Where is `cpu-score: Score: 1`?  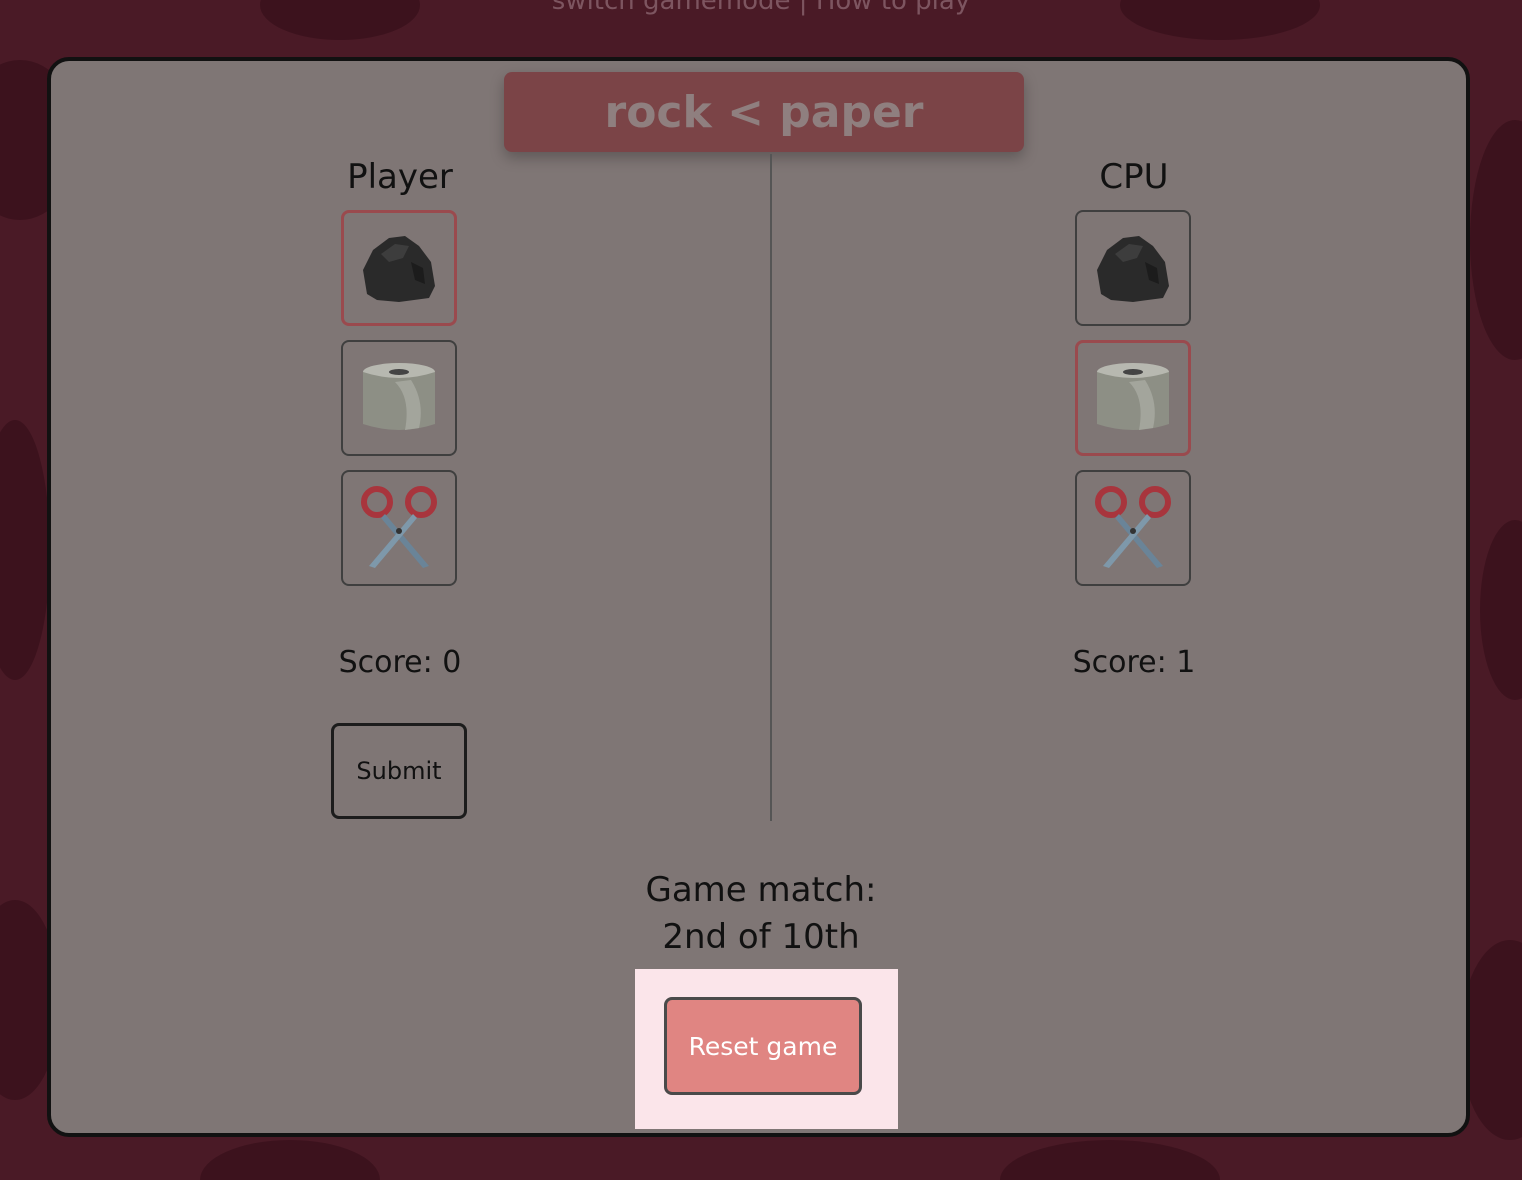
cpu-score: Score: 1 is located at coordinates (1134, 662).